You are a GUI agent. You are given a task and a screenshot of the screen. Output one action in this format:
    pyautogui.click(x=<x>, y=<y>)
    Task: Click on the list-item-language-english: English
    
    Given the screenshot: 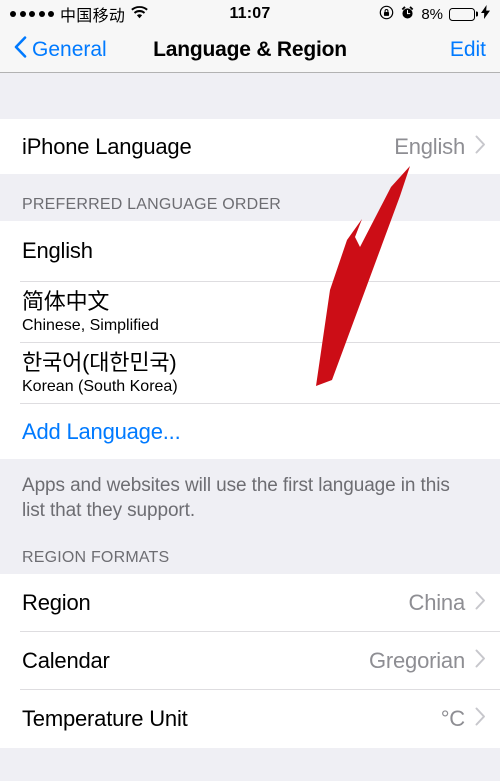 What is the action you would take?
    pyautogui.click(x=250, y=251)
    